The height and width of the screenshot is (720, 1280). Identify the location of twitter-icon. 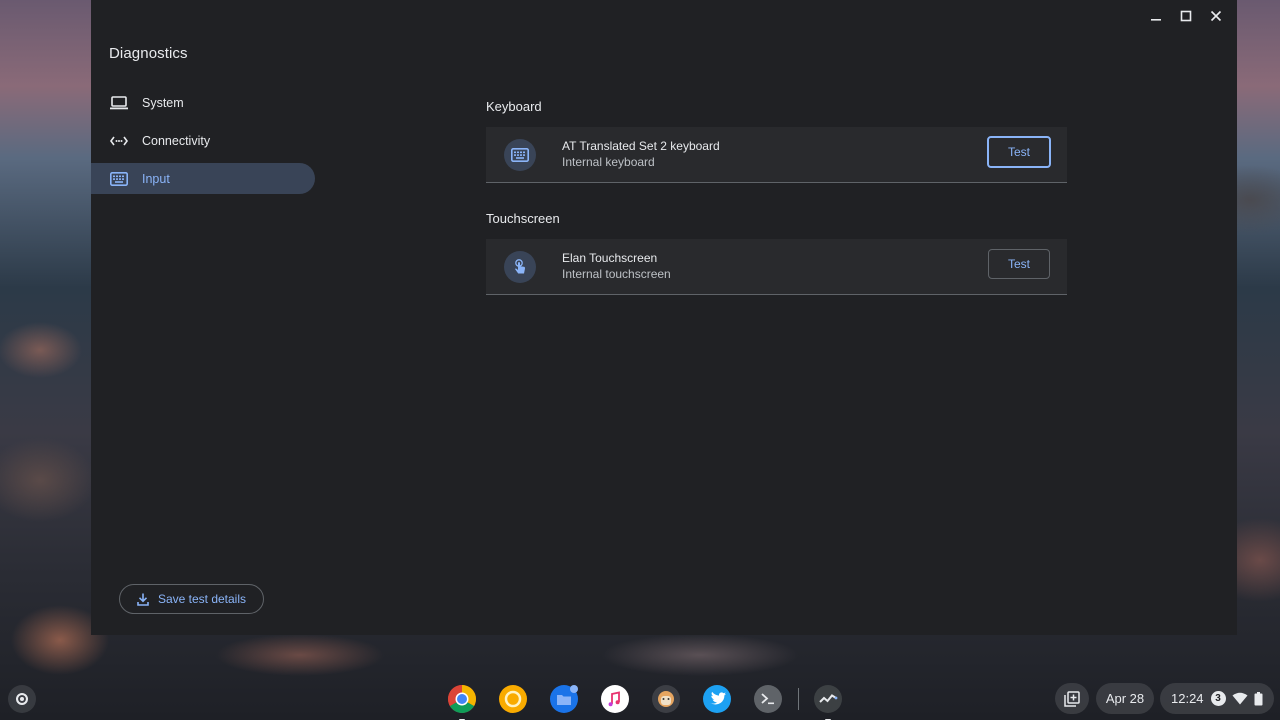
(717, 699).